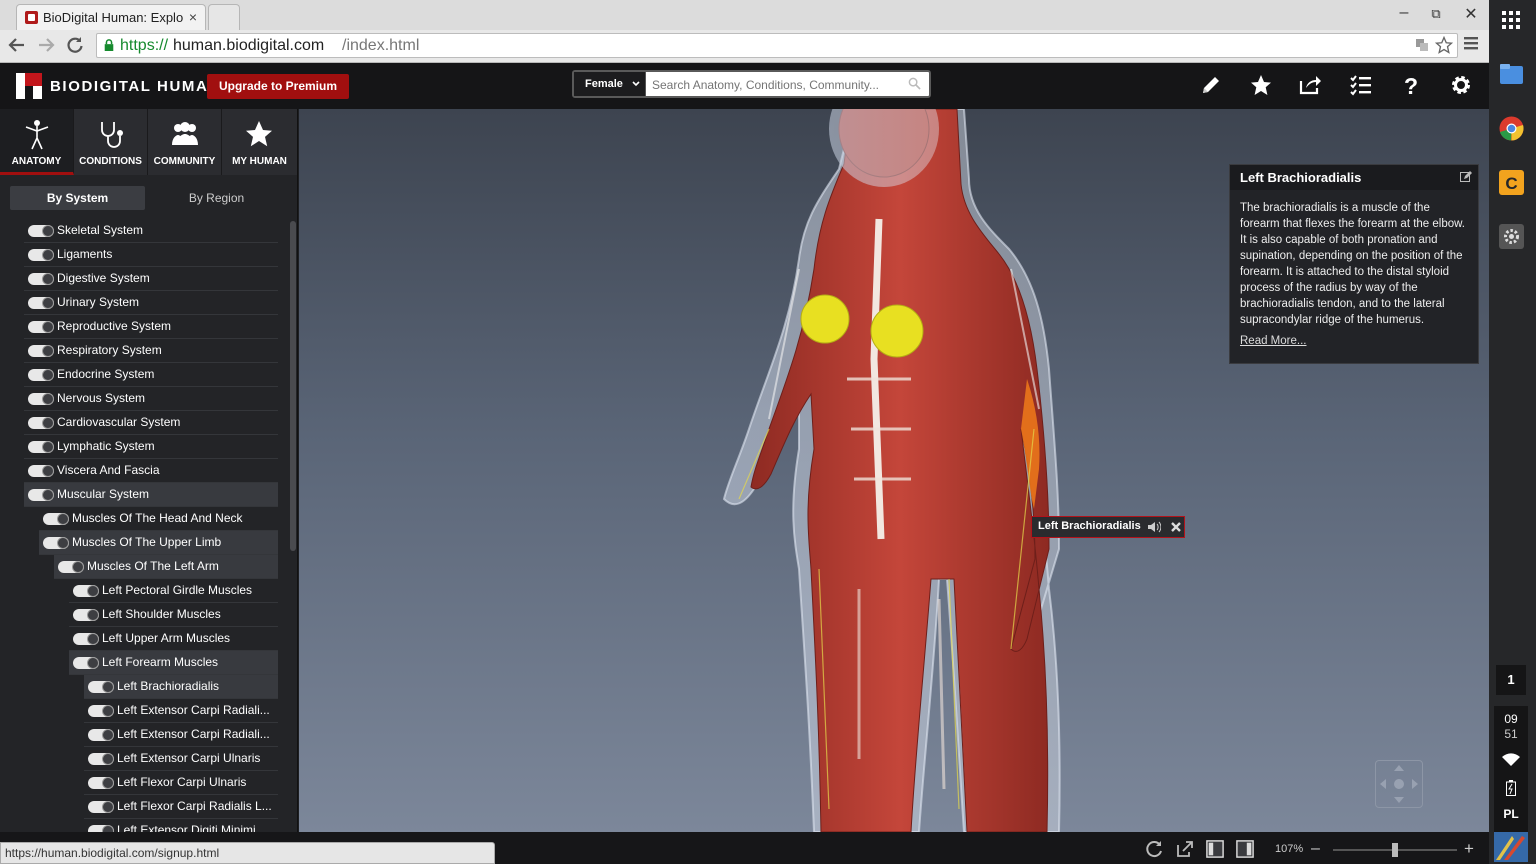  What do you see at coordinates (610, 84) in the screenshot?
I see `gender-select: Female` at bounding box center [610, 84].